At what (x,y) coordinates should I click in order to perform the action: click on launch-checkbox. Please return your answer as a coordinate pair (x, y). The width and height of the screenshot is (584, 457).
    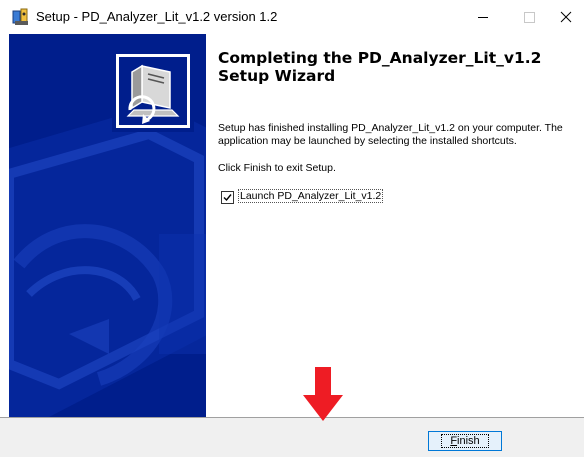
    Looking at the image, I should click on (227, 197).